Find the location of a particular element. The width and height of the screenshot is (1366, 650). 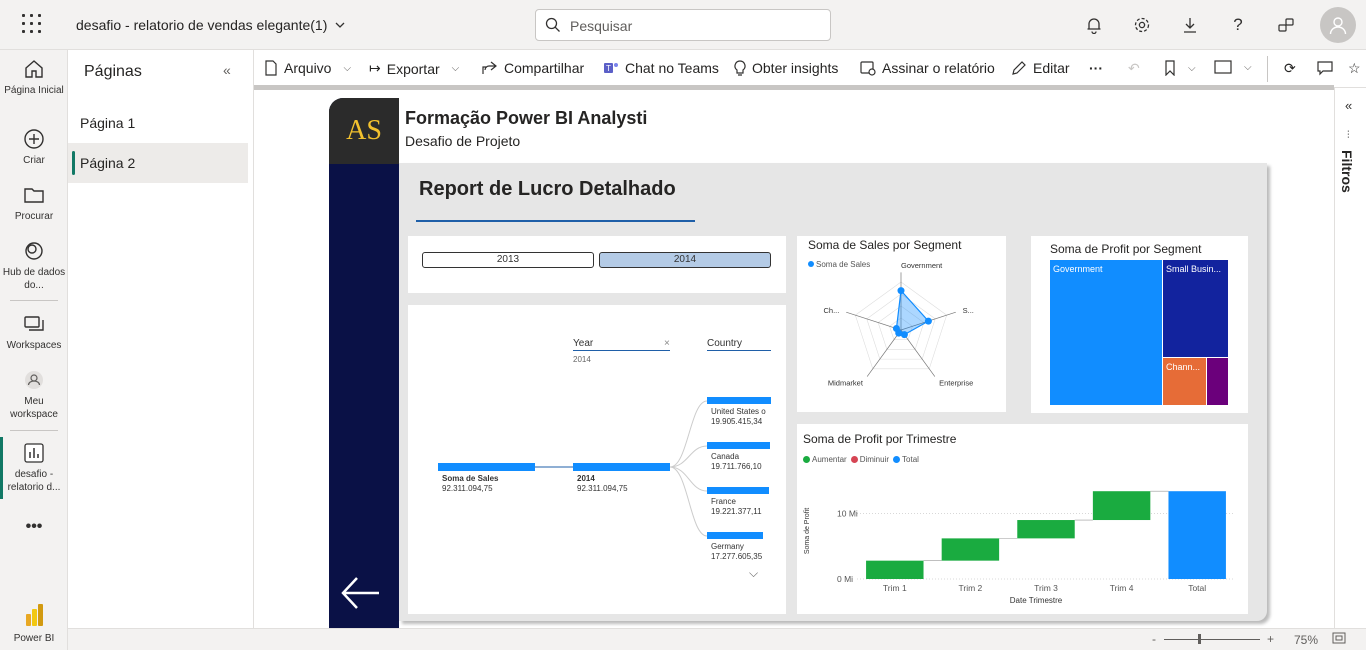

export-menu-button: ↦ Exportar ⌵ is located at coordinates (414, 68).